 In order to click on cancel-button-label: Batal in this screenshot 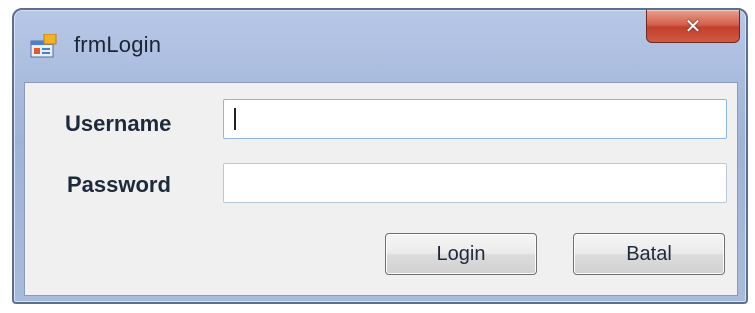, I will do `click(649, 253)`.